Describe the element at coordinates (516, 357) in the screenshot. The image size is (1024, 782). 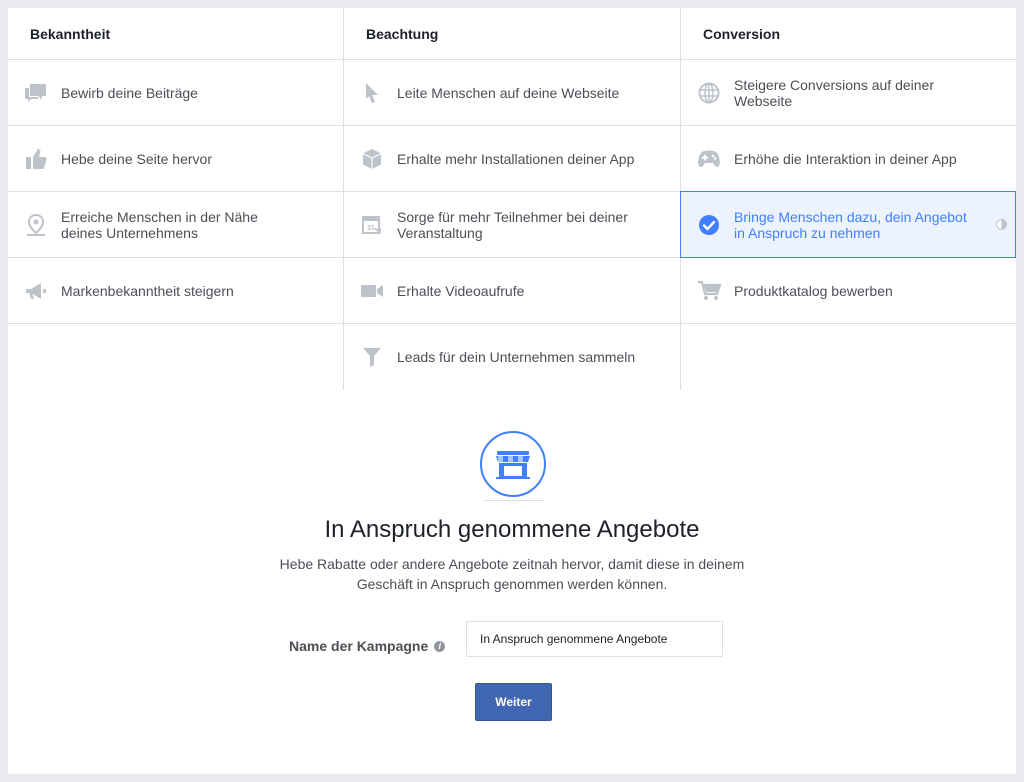
I see `objective-label: Leads für dein Unternehmen sammeln` at that location.